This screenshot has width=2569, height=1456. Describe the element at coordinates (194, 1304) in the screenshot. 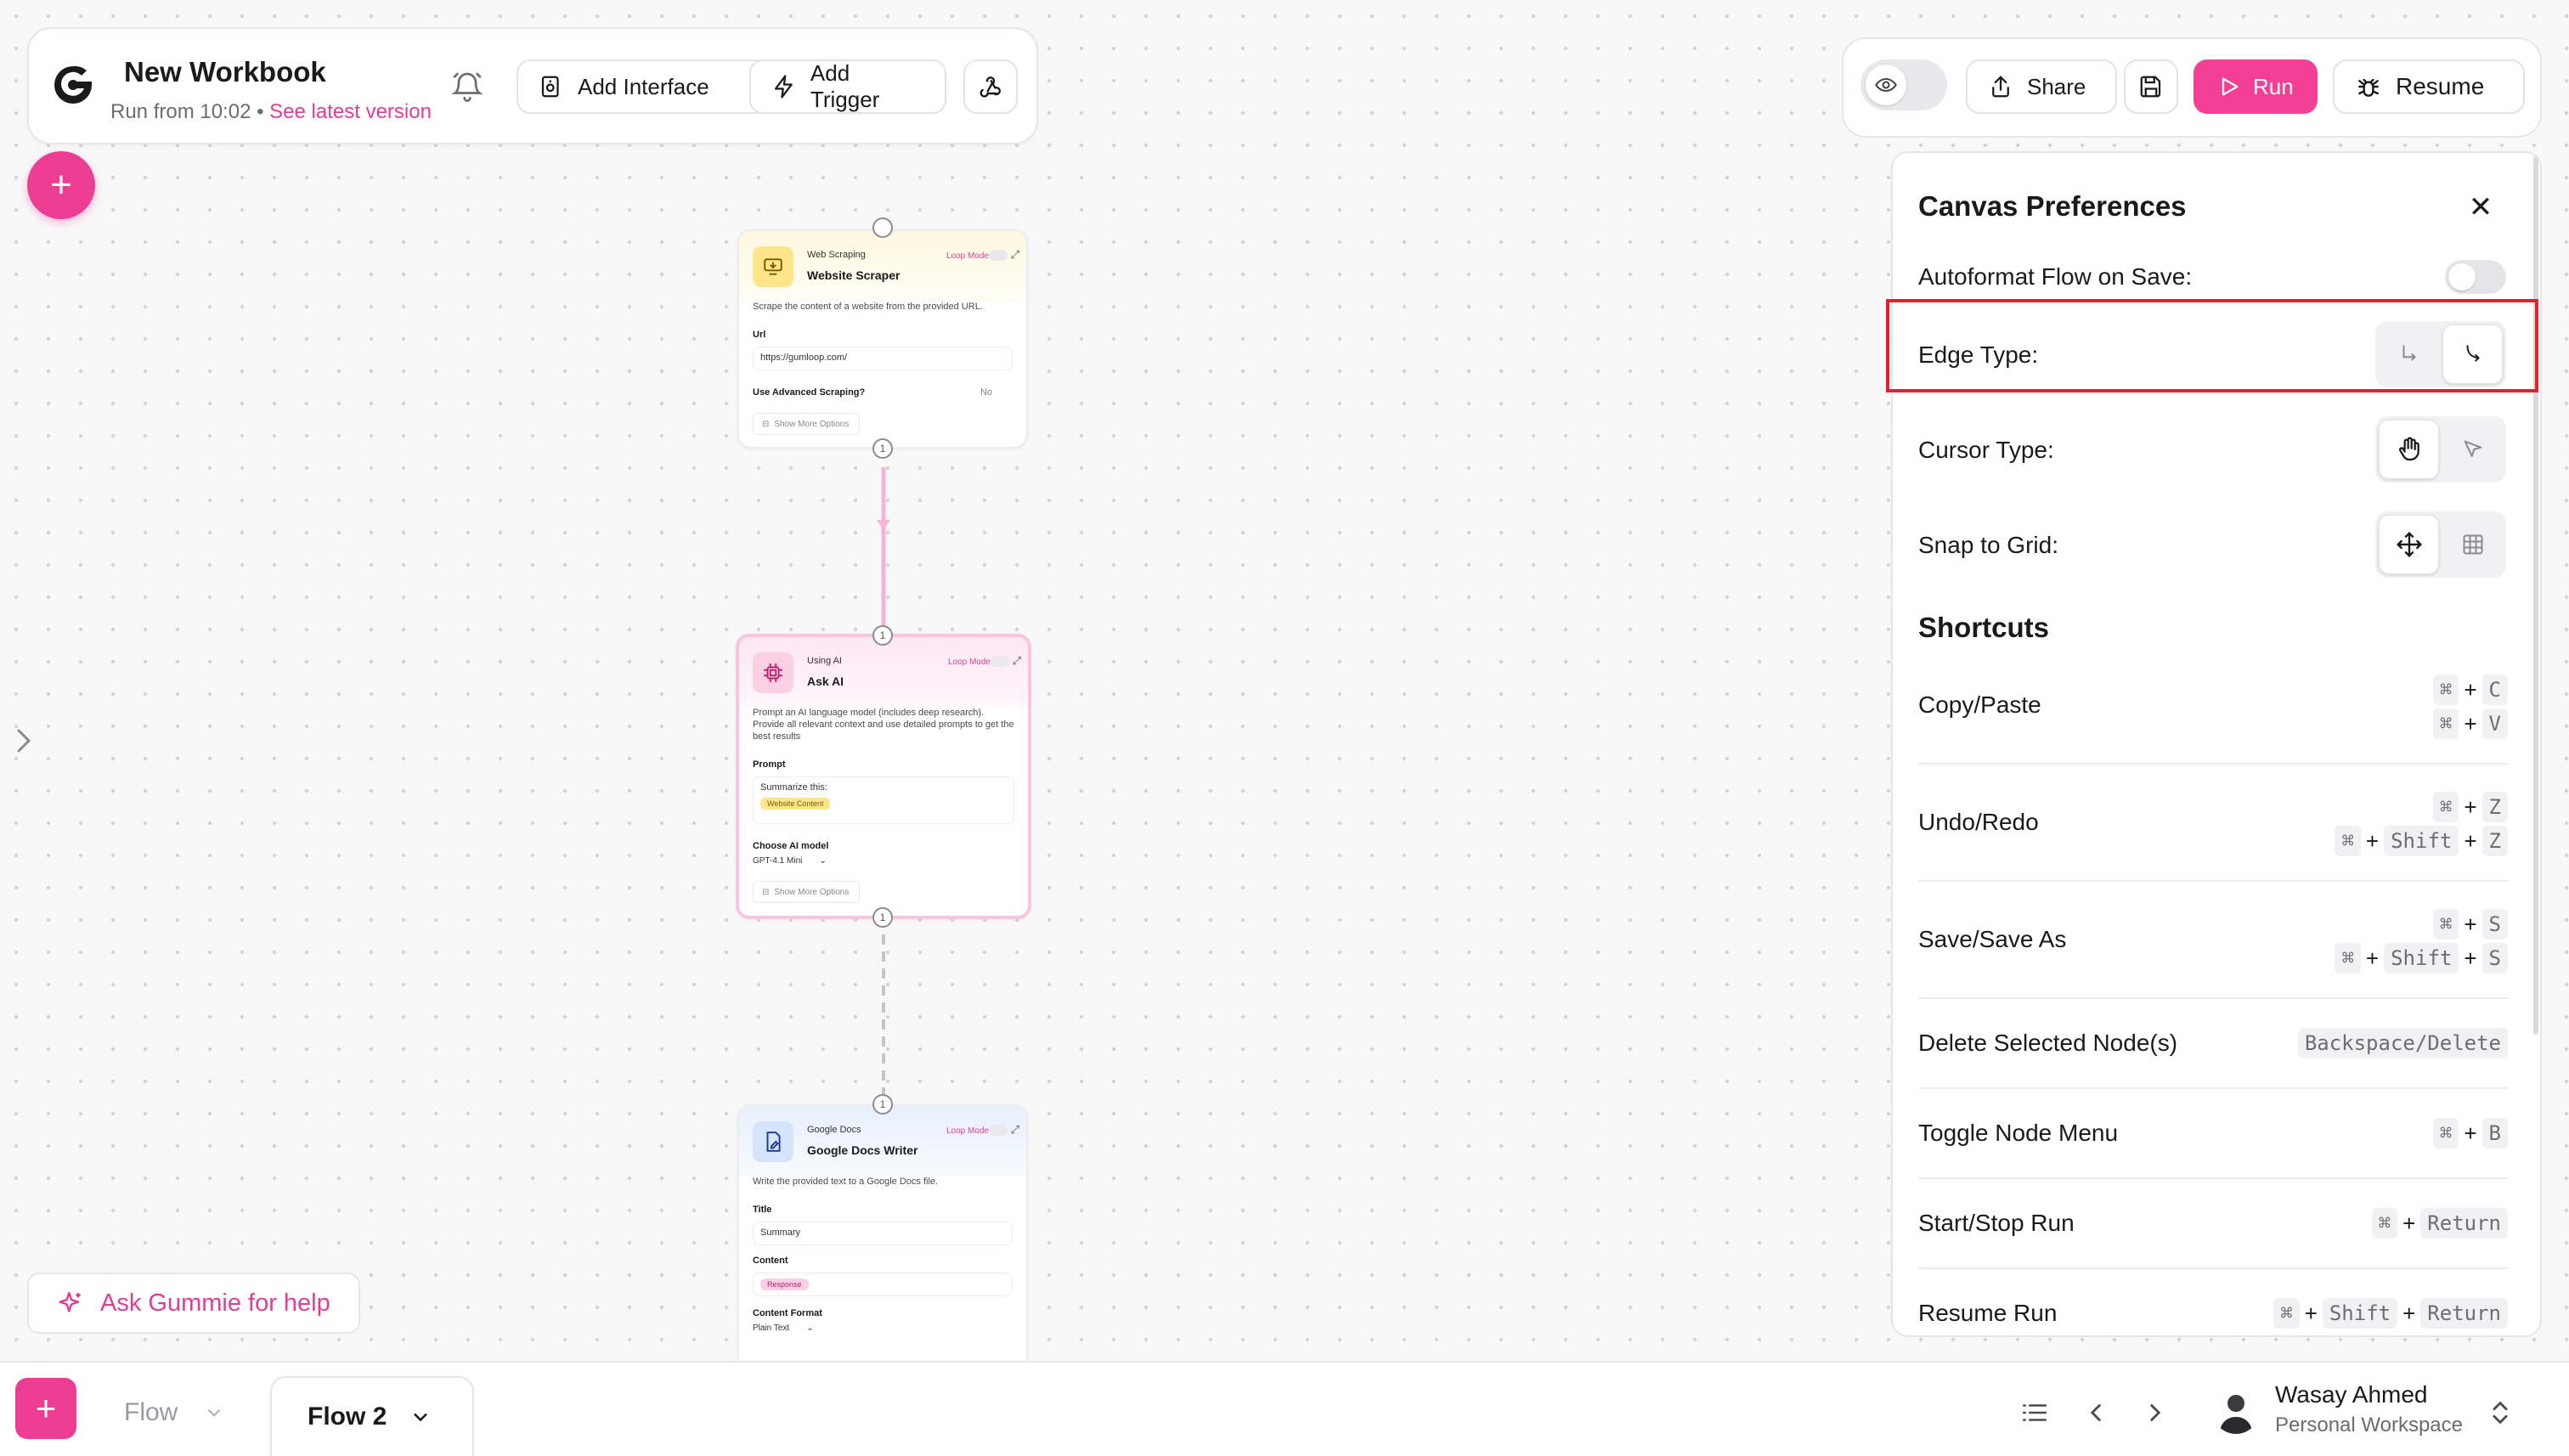

I see `ask-gummie-button: Ask Gummie for help` at that location.